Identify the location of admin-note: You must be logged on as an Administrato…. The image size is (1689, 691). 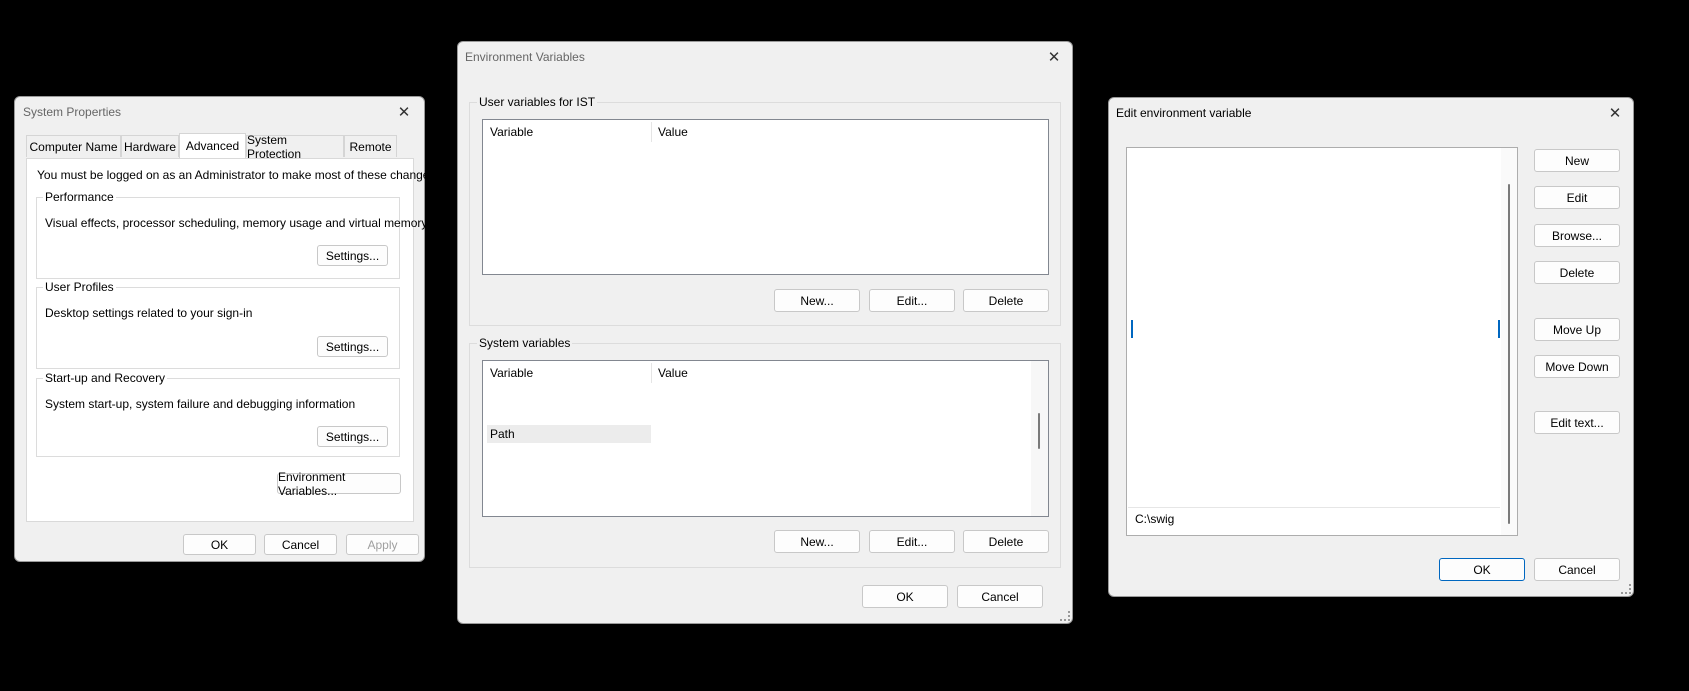
(238, 175).